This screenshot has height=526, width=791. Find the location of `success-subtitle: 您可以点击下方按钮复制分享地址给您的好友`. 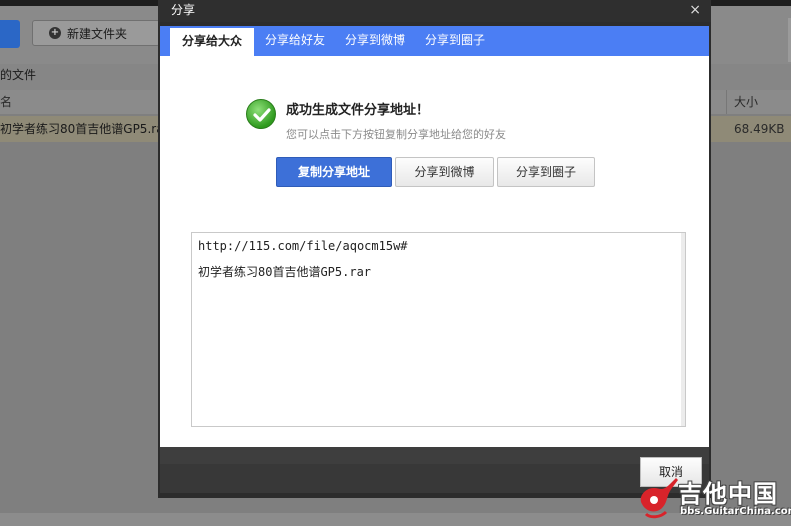

success-subtitle: 您可以点击下方按钮复制分享地址给您的好友 is located at coordinates (396, 134).